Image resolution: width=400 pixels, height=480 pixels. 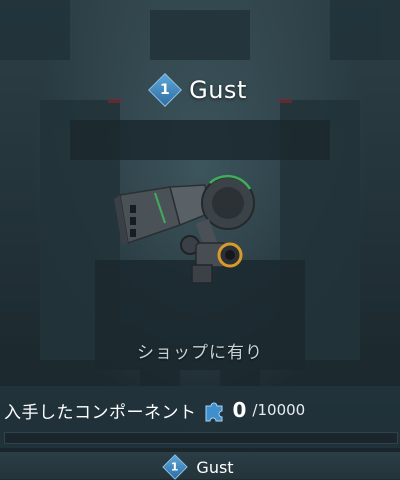 What do you see at coordinates (215, 467) in the screenshot?
I see `footer-item-name: Gust` at bounding box center [215, 467].